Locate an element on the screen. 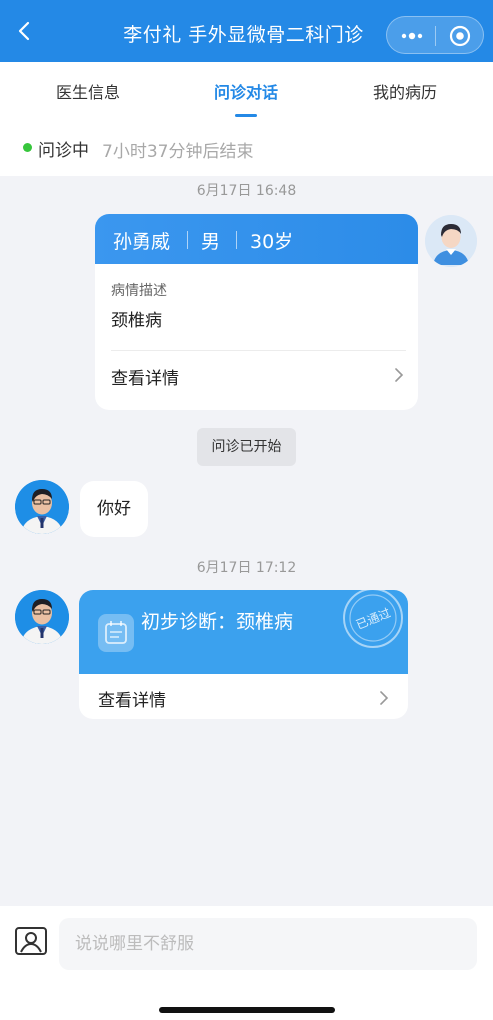  card-divider is located at coordinates (258, 350).